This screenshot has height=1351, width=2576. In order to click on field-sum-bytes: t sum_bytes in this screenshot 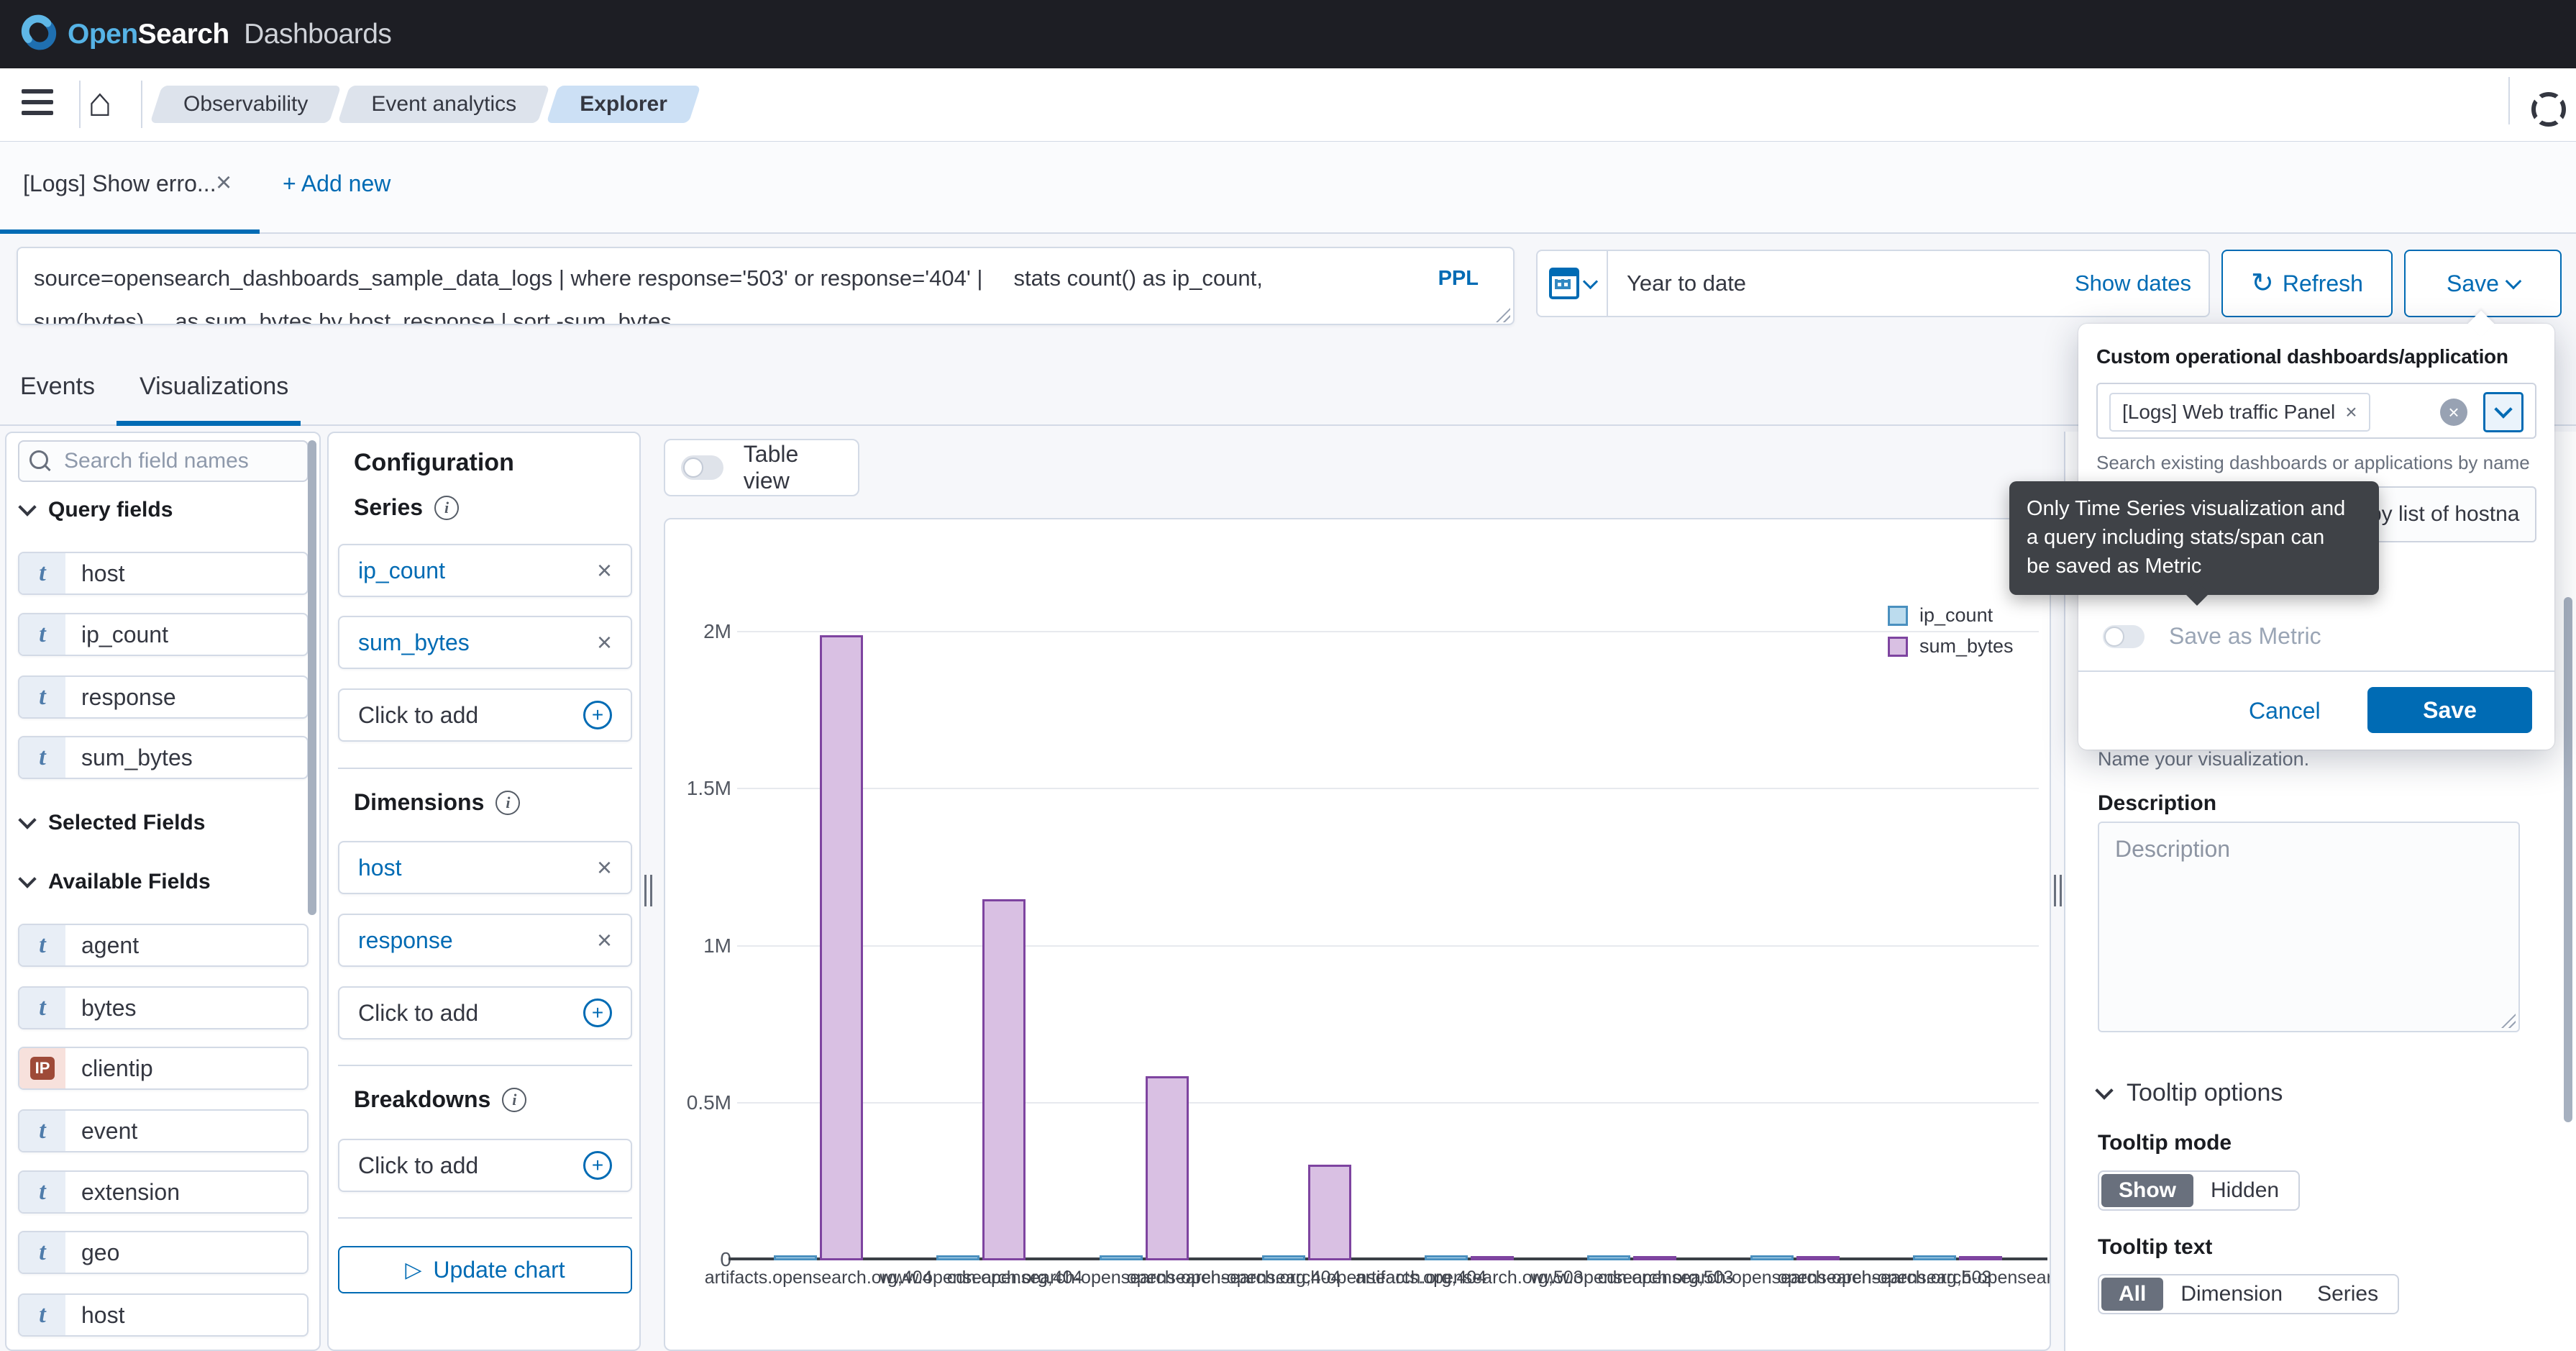, I will do `click(163, 757)`.